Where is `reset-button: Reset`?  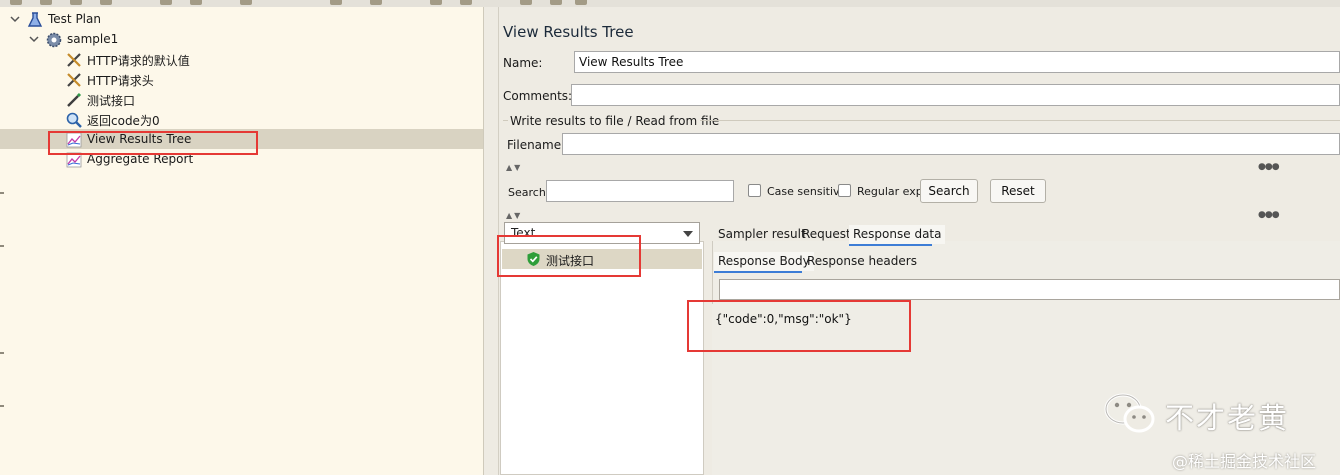 reset-button: Reset is located at coordinates (1018, 191).